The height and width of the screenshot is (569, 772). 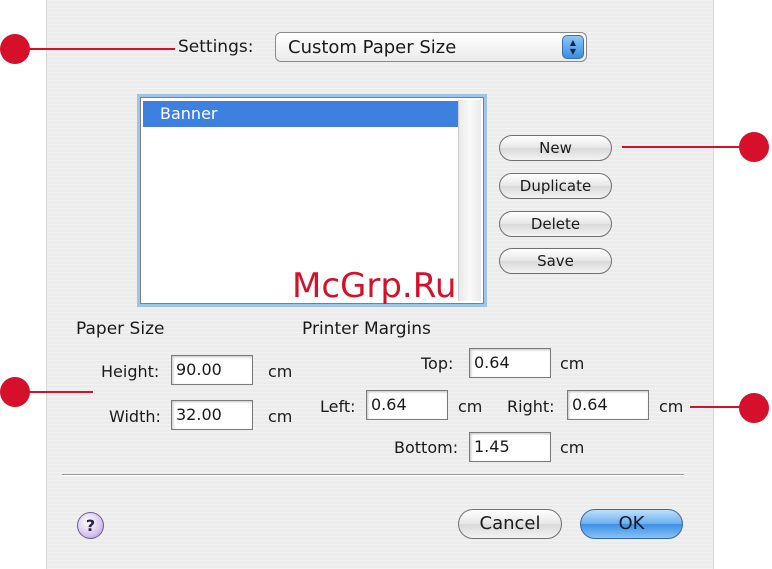 I want to click on cancel-button: Cancel, so click(x=510, y=524).